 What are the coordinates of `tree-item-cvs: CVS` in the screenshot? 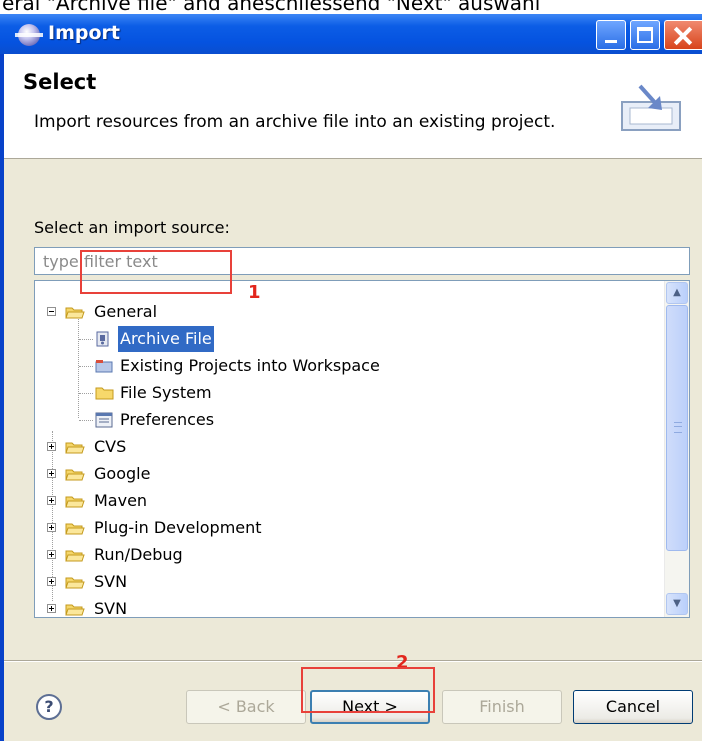 It's located at (345, 447).